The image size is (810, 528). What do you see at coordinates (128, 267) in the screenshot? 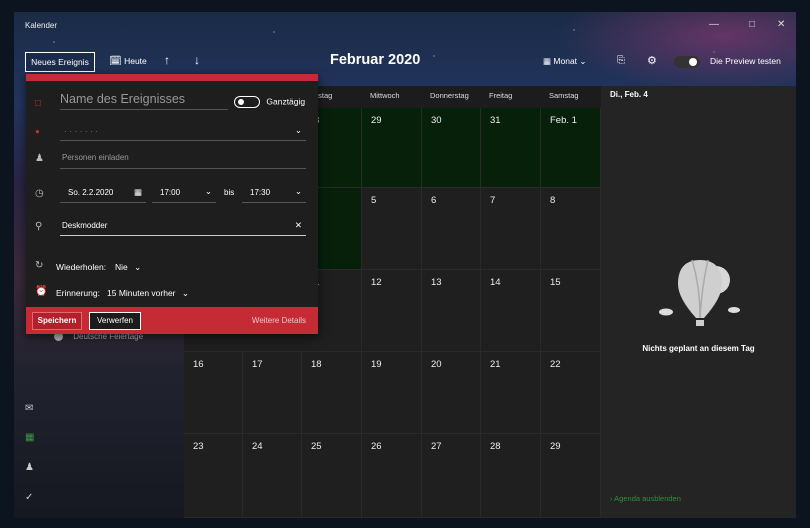
I see `repeat-select: Nie ⌄` at bounding box center [128, 267].